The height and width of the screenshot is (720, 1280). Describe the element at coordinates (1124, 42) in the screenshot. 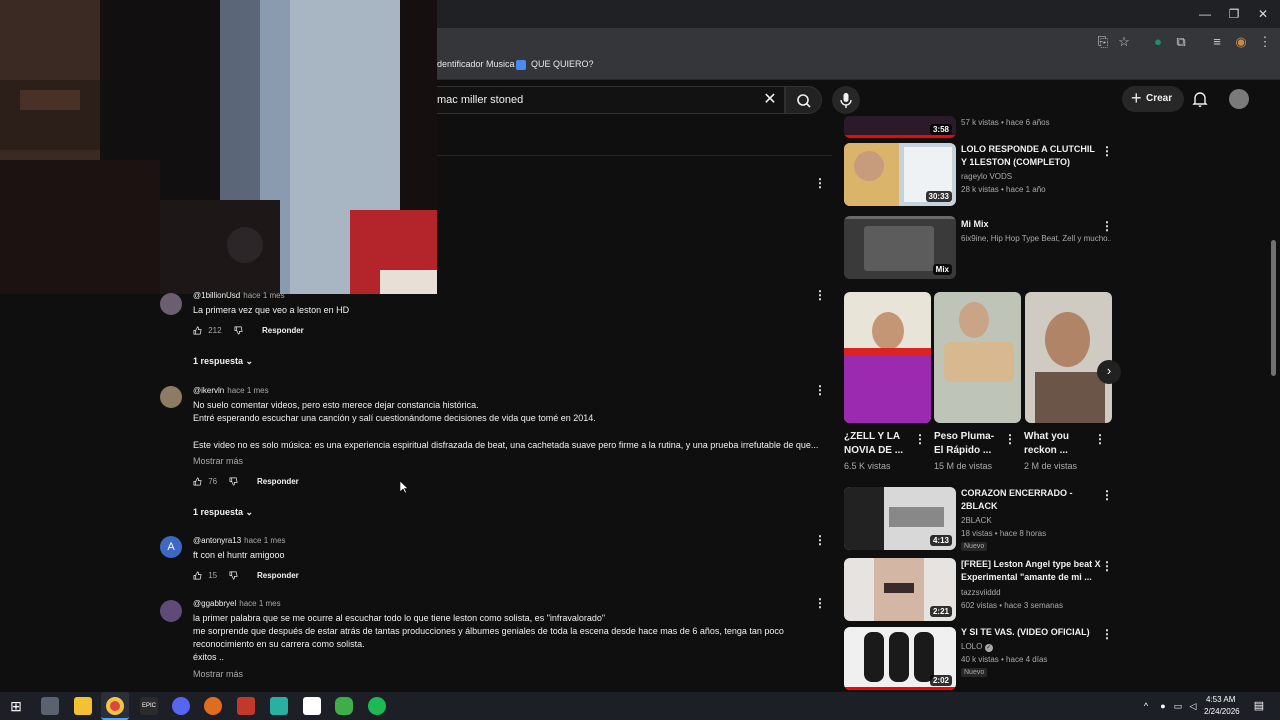

I see `bookmark-star-icon: ☆` at that location.